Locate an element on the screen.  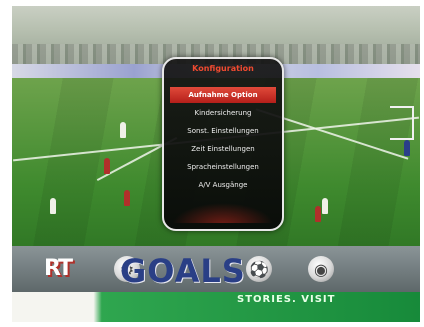
channel-logo: RT is located at coordinates (58, 268).